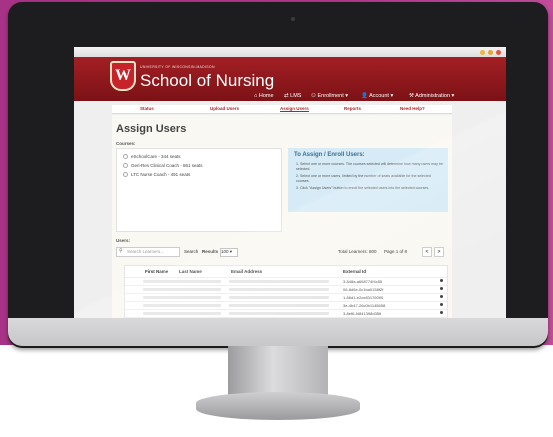 The width and height of the screenshot is (553, 437). I want to click on close-icon, so click(498, 52).